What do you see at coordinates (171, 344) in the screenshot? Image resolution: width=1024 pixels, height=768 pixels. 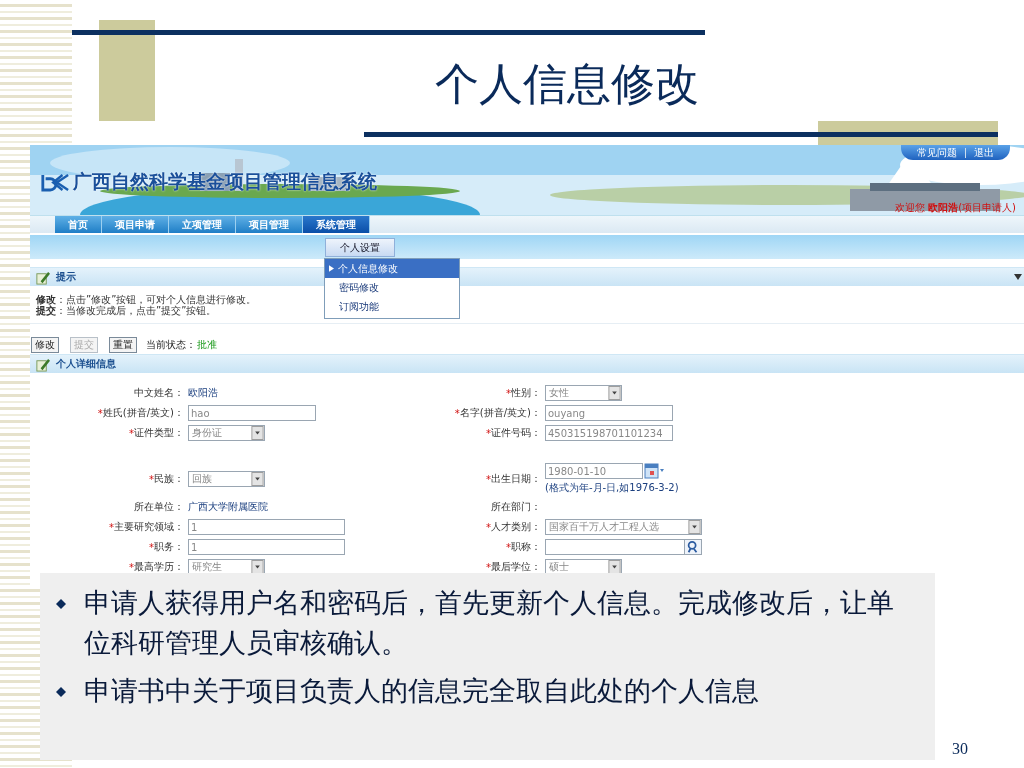 I see `status-label: 当前状态：` at bounding box center [171, 344].